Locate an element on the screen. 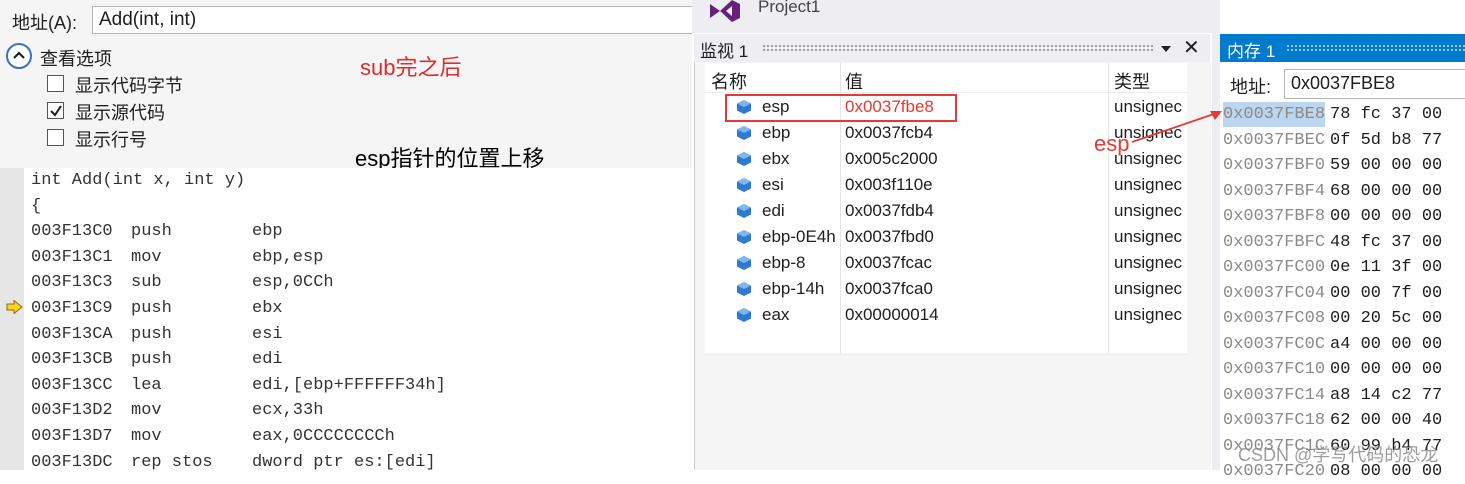 This screenshot has width=1465, height=484. pane-splitter is located at coordinates (1216, 250).